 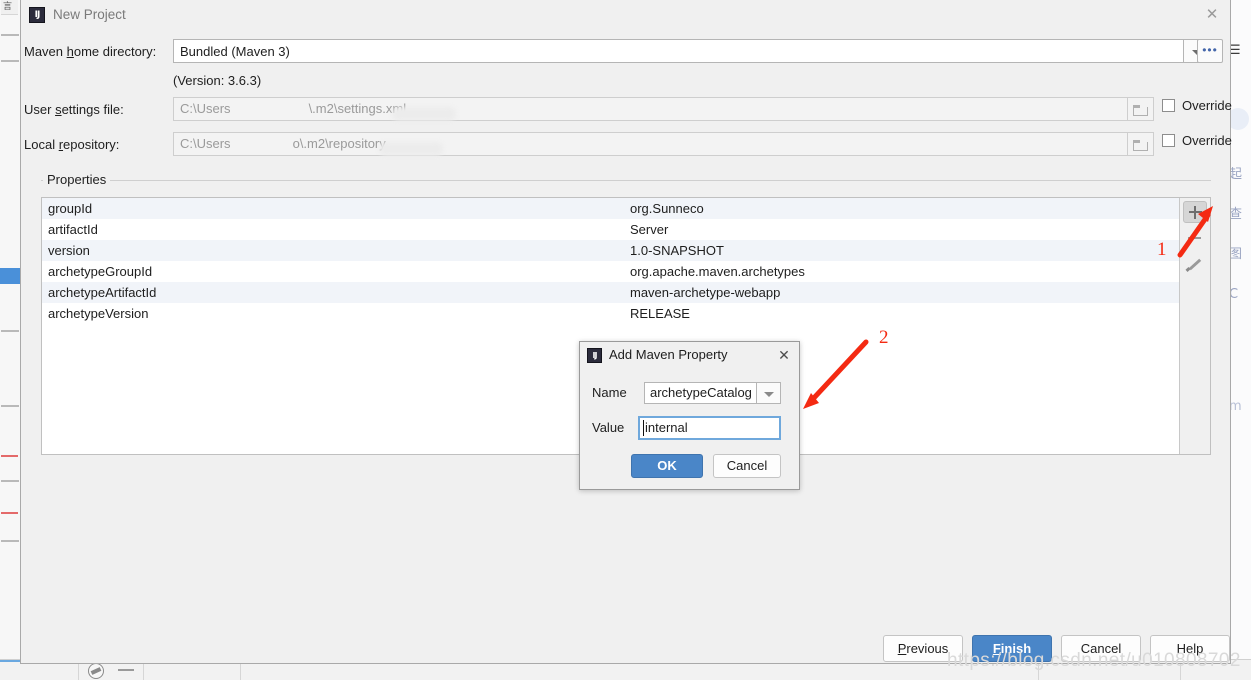 I want to click on property-name-input: archetypeCatalog, so click(x=700, y=393).